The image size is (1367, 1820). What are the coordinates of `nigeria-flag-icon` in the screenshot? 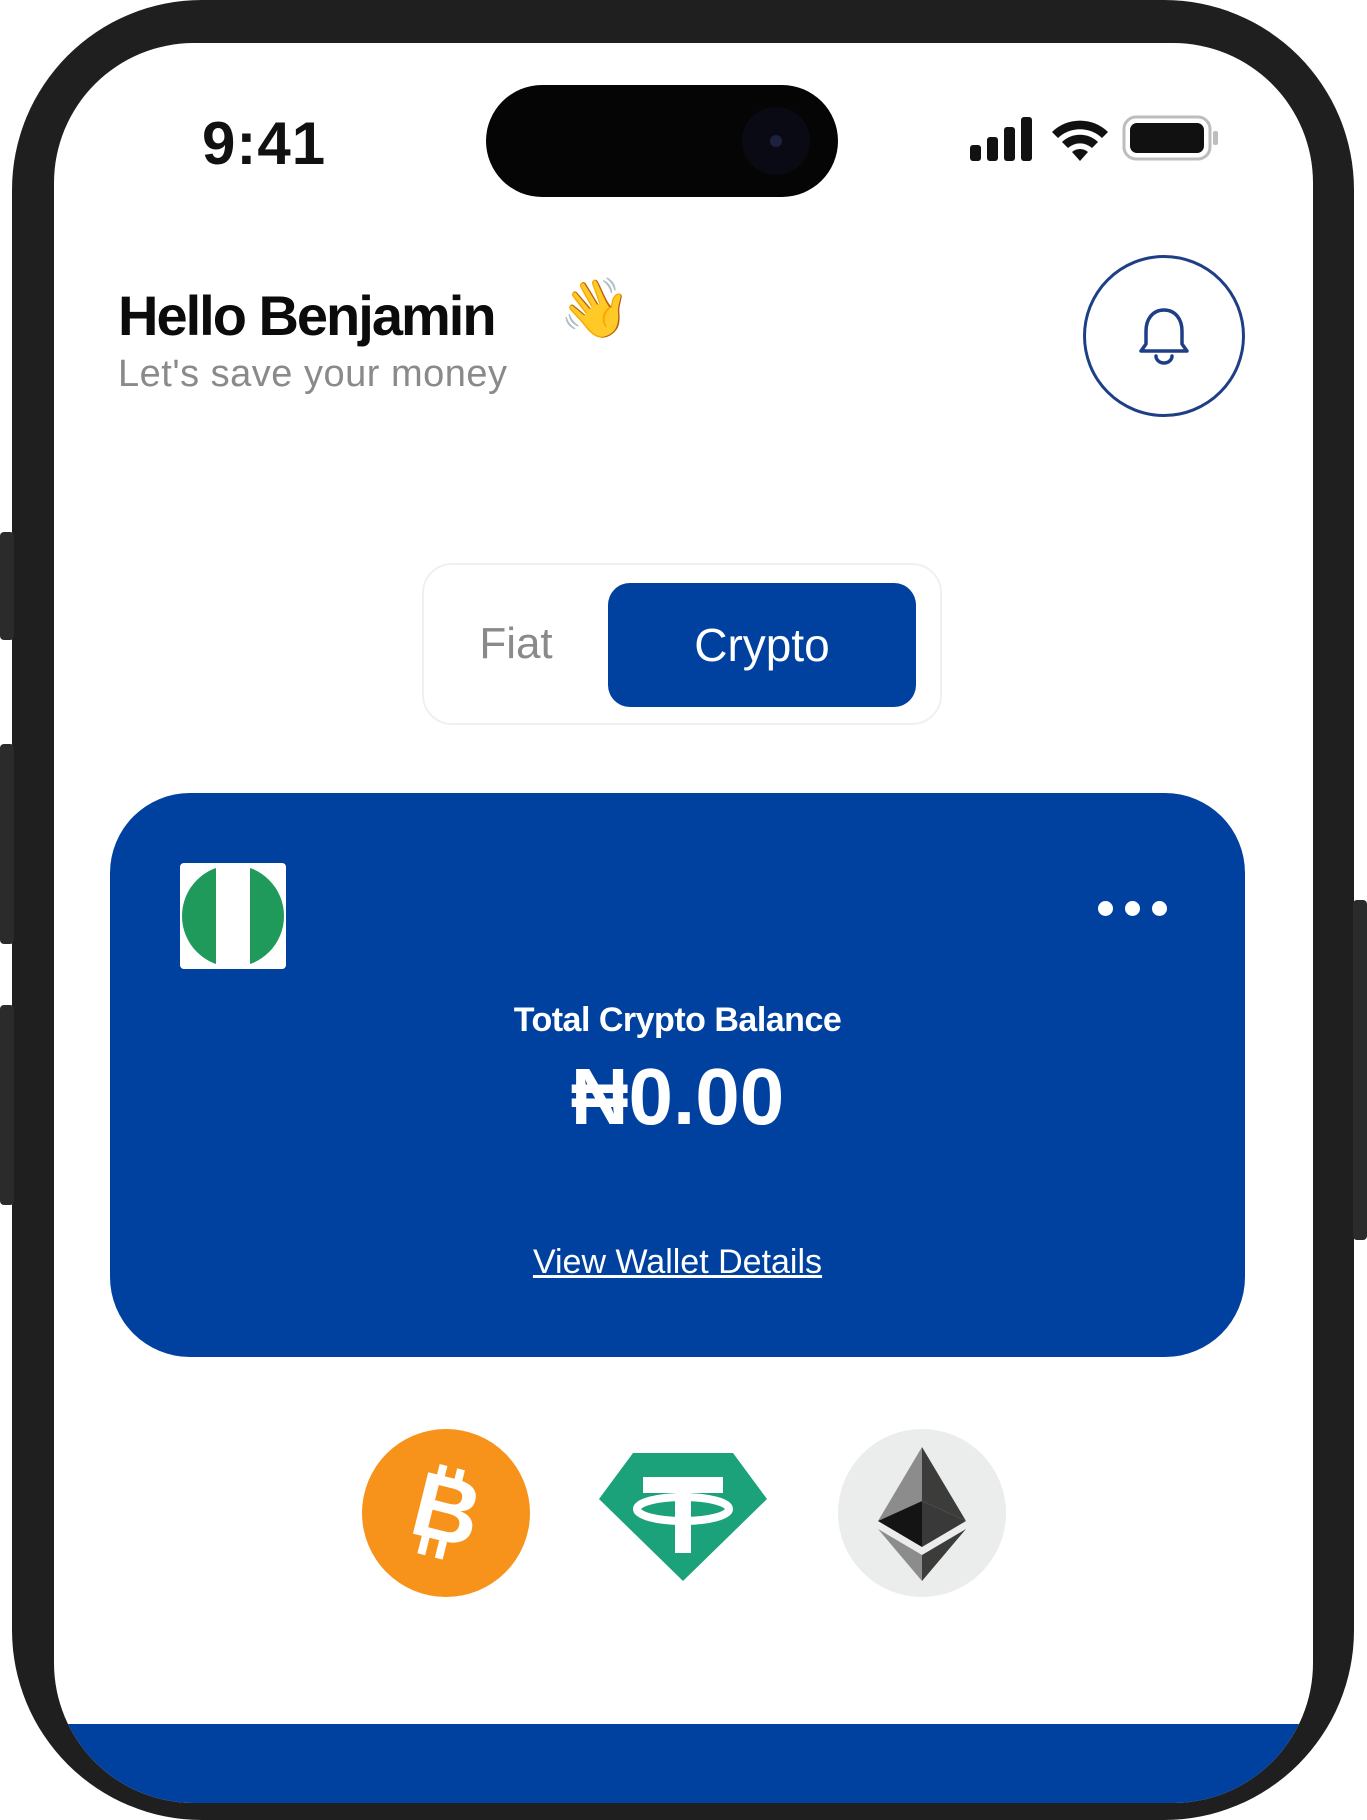 It's located at (233, 916).